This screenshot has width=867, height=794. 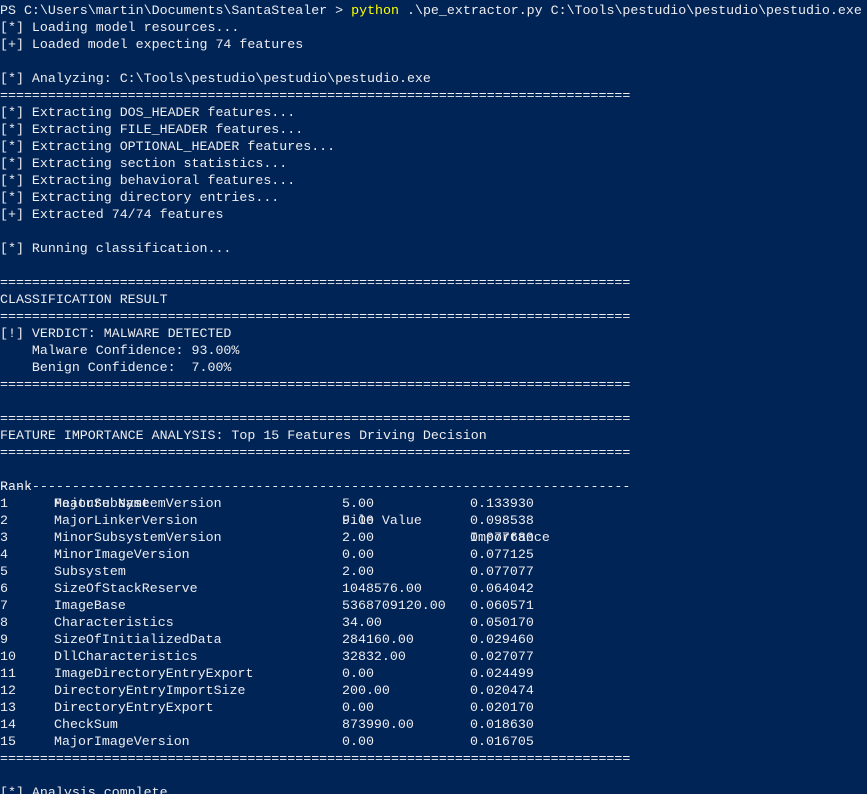 I want to click on row-file-value: 34.00, so click(x=362, y=622).